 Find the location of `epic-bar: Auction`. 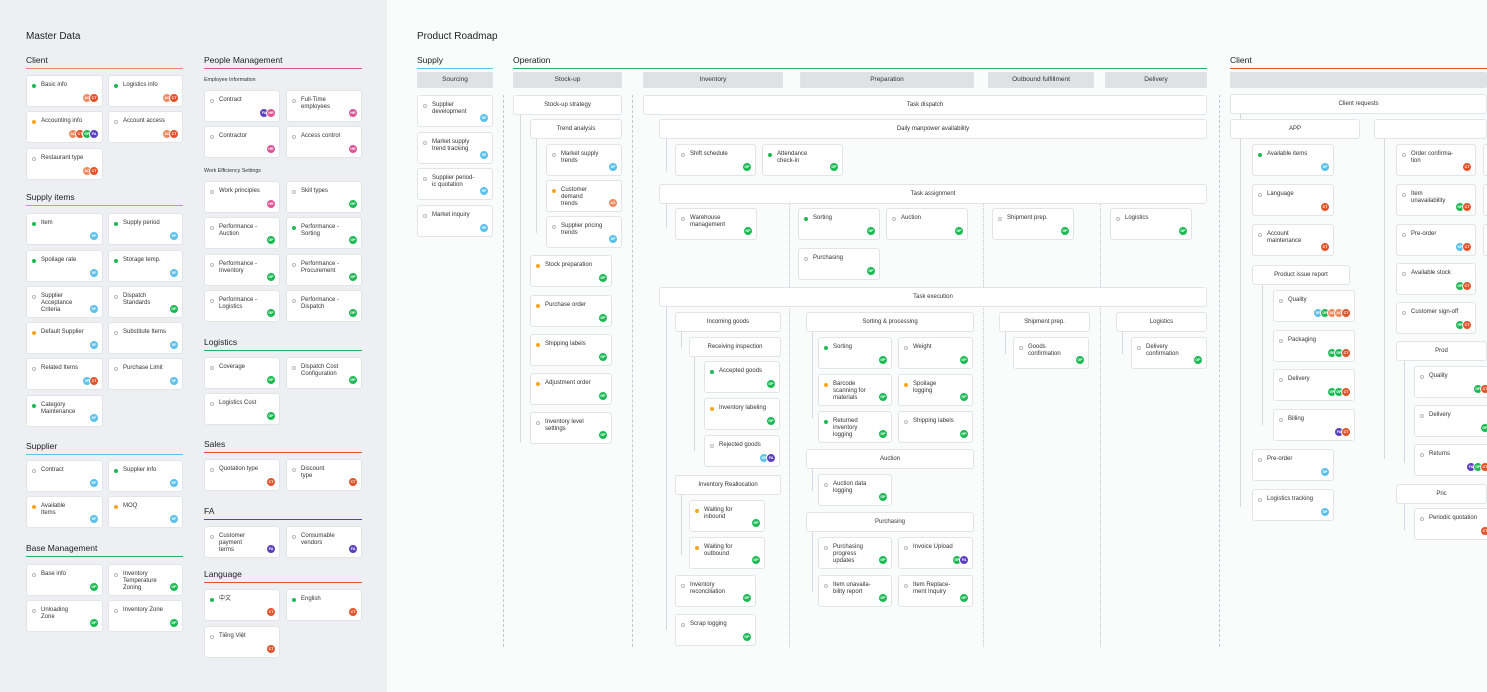

epic-bar: Auction is located at coordinates (890, 459).